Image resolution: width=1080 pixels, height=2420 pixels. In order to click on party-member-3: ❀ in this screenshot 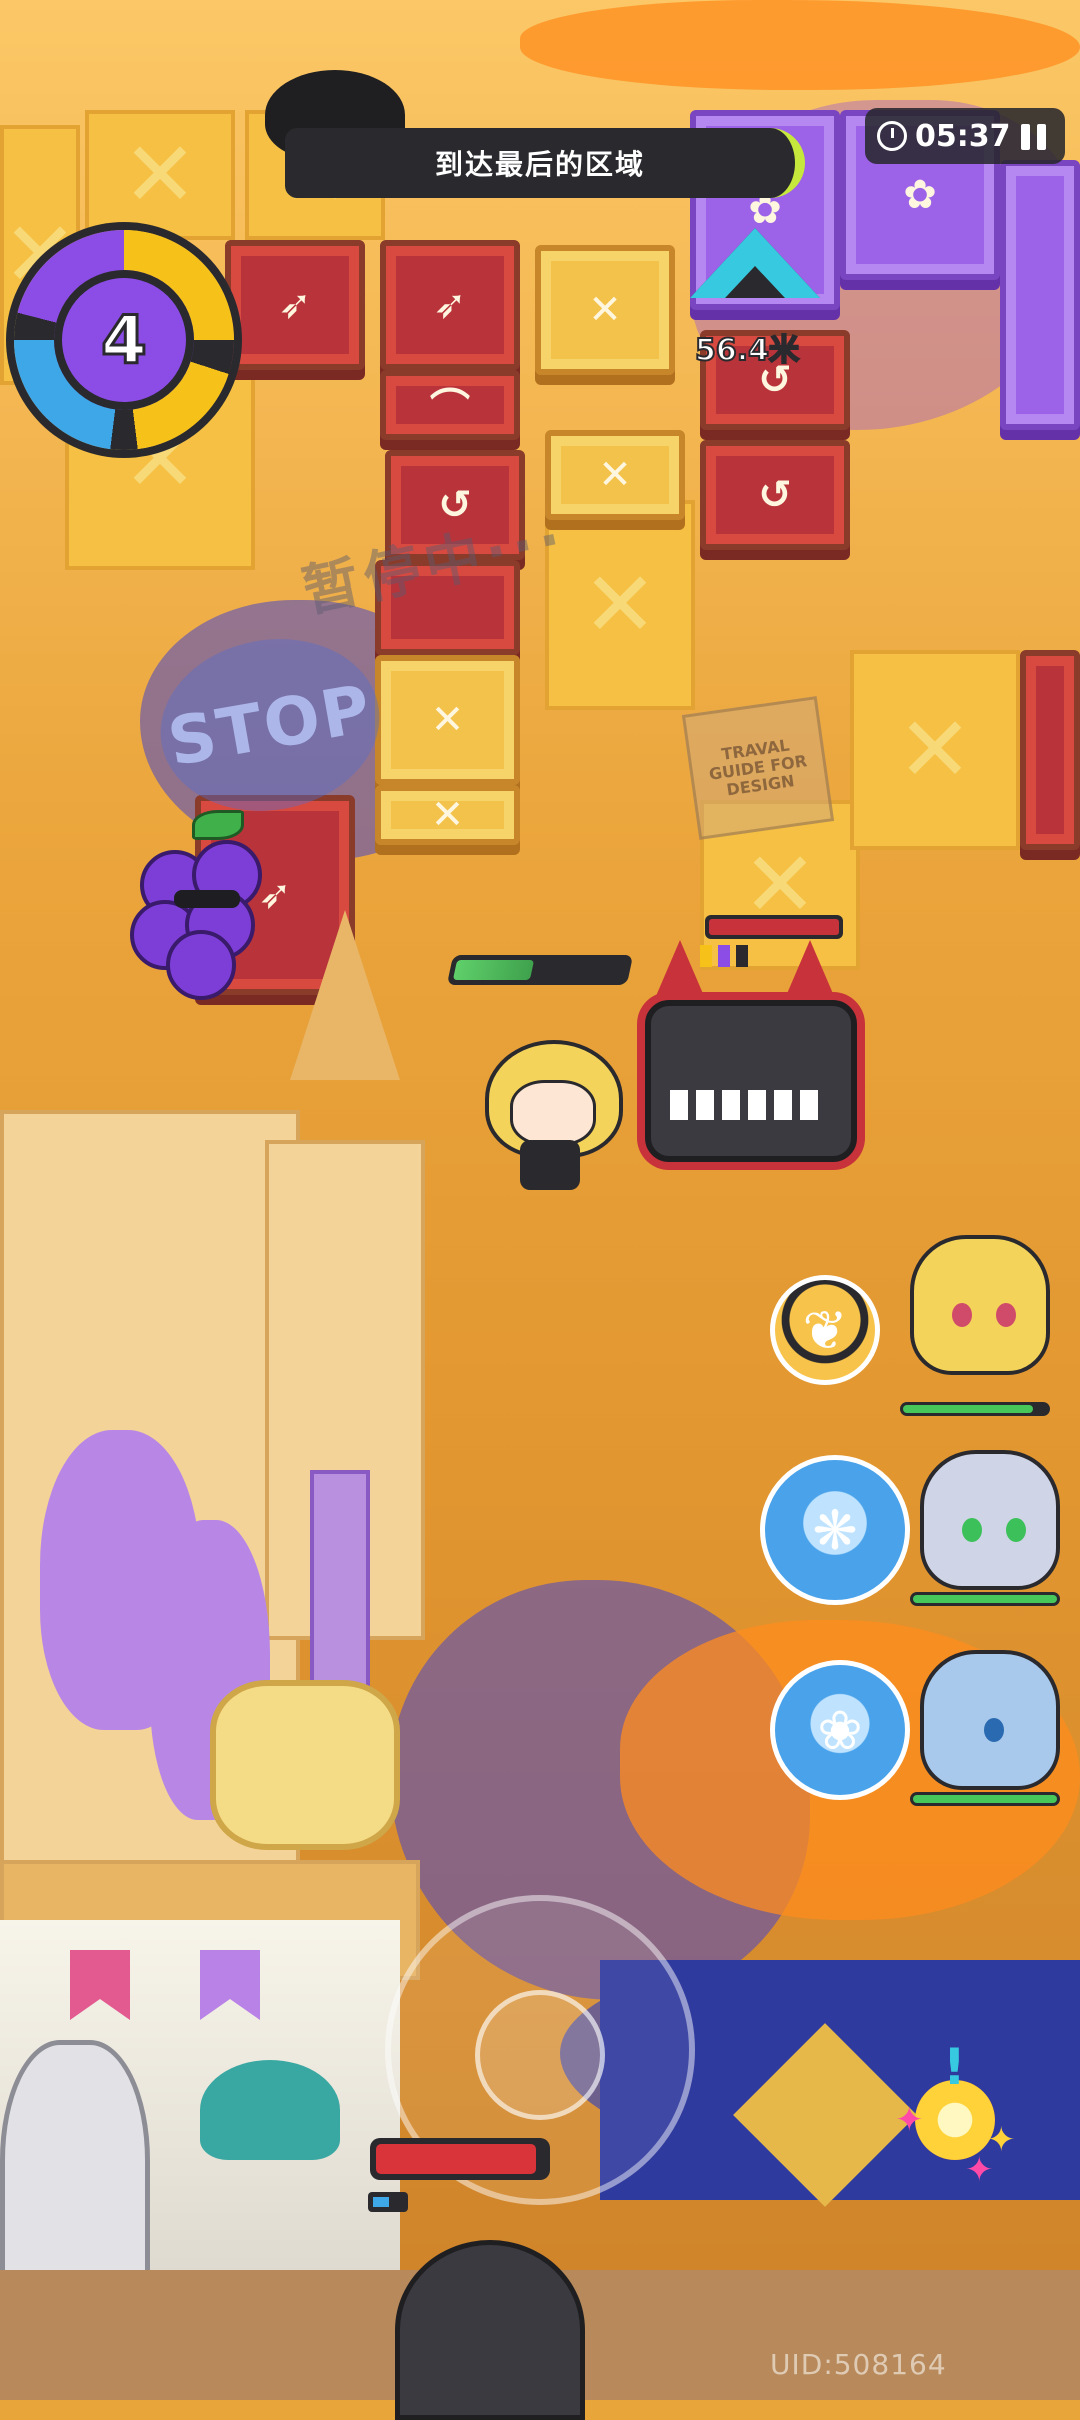, I will do `click(920, 1730)`.